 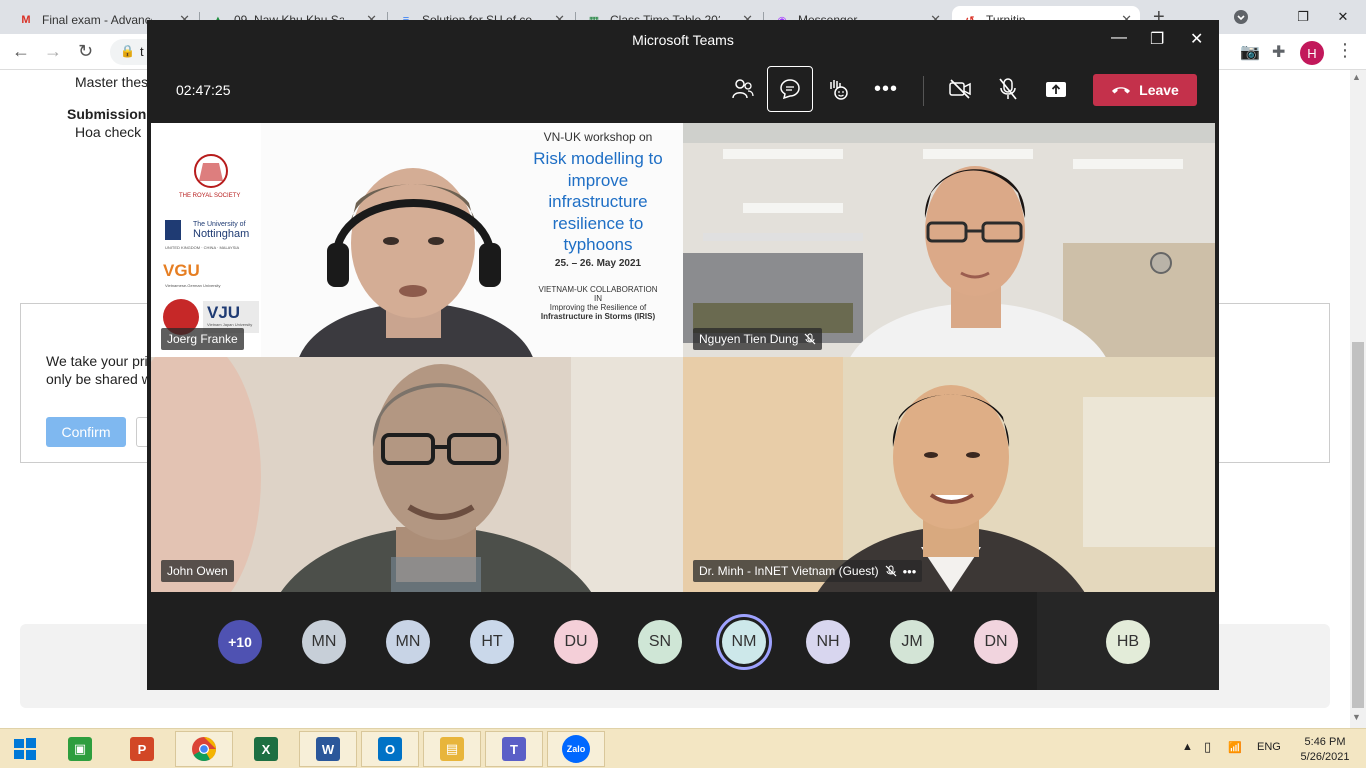 I want to click on participant-name: John Owen, so click(x=197, y=571).